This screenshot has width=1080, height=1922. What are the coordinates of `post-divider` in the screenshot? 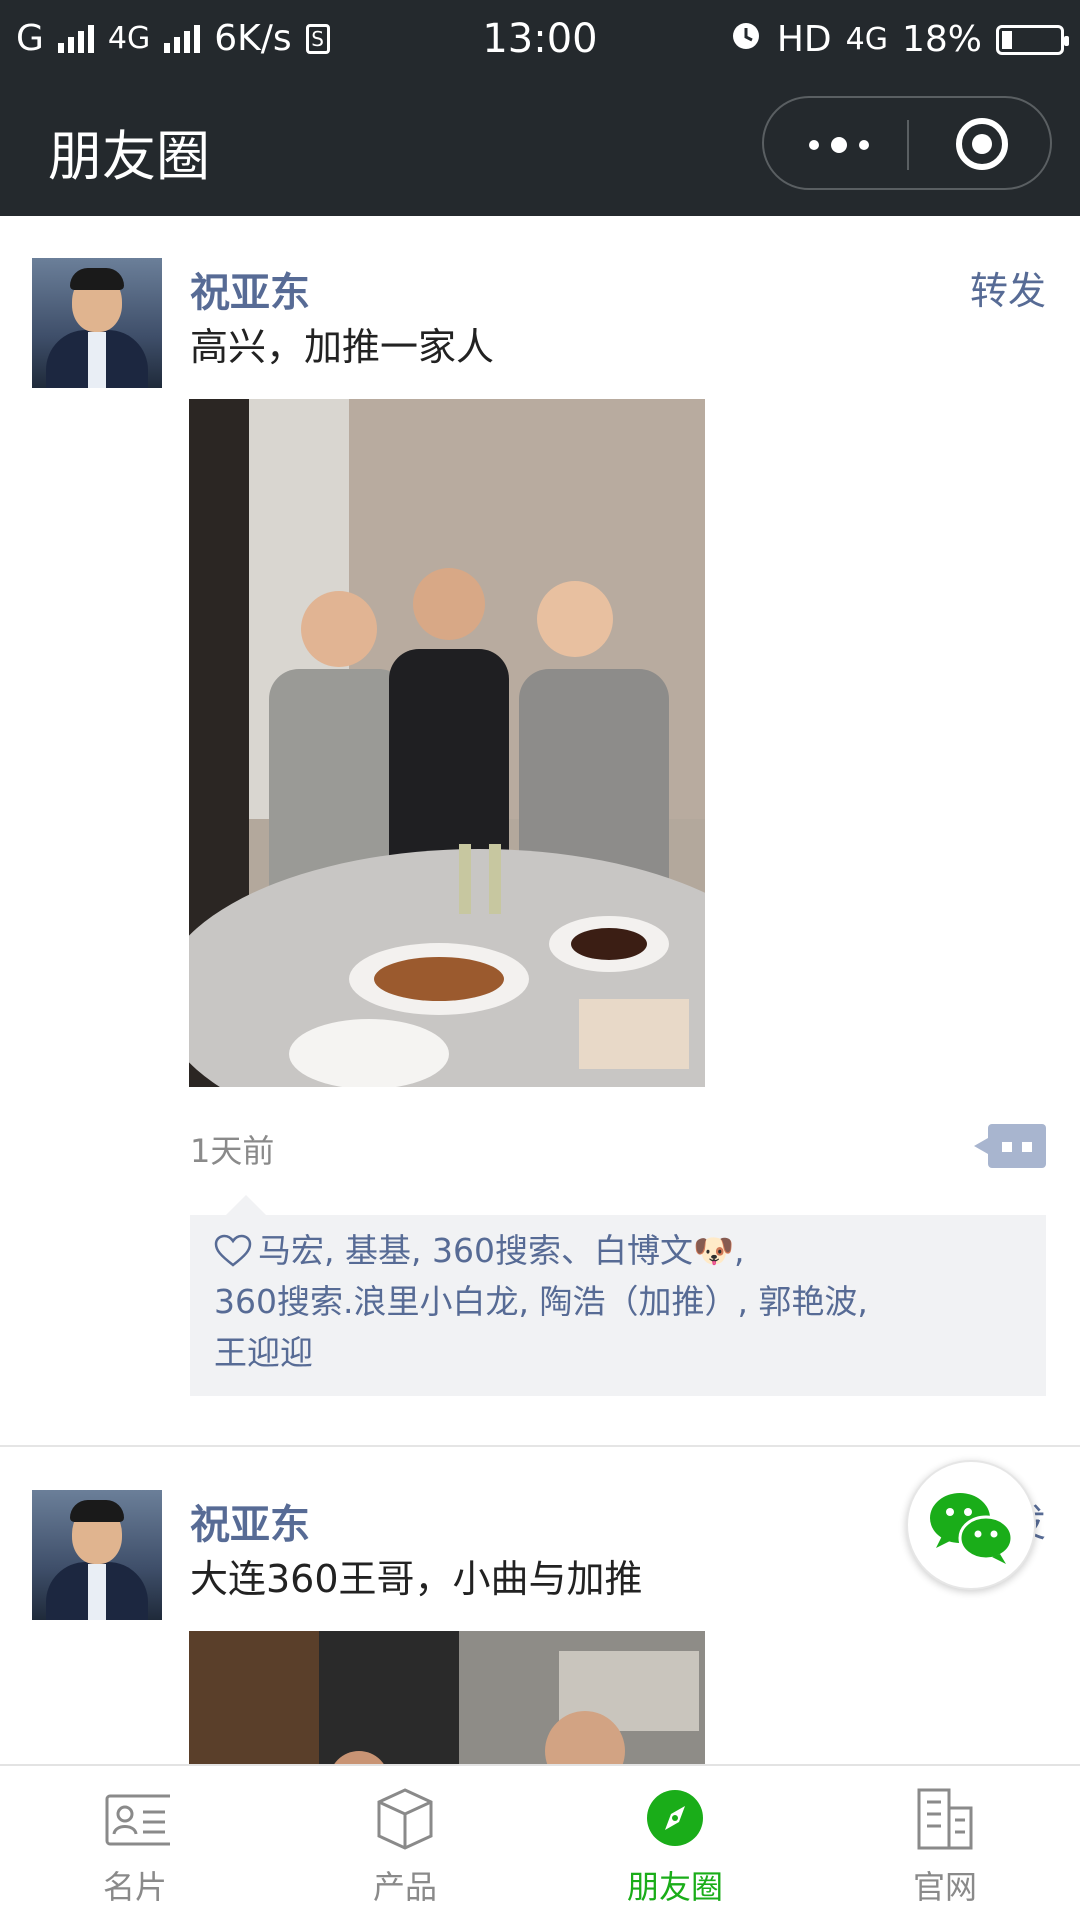 It's located at (540, 1446).